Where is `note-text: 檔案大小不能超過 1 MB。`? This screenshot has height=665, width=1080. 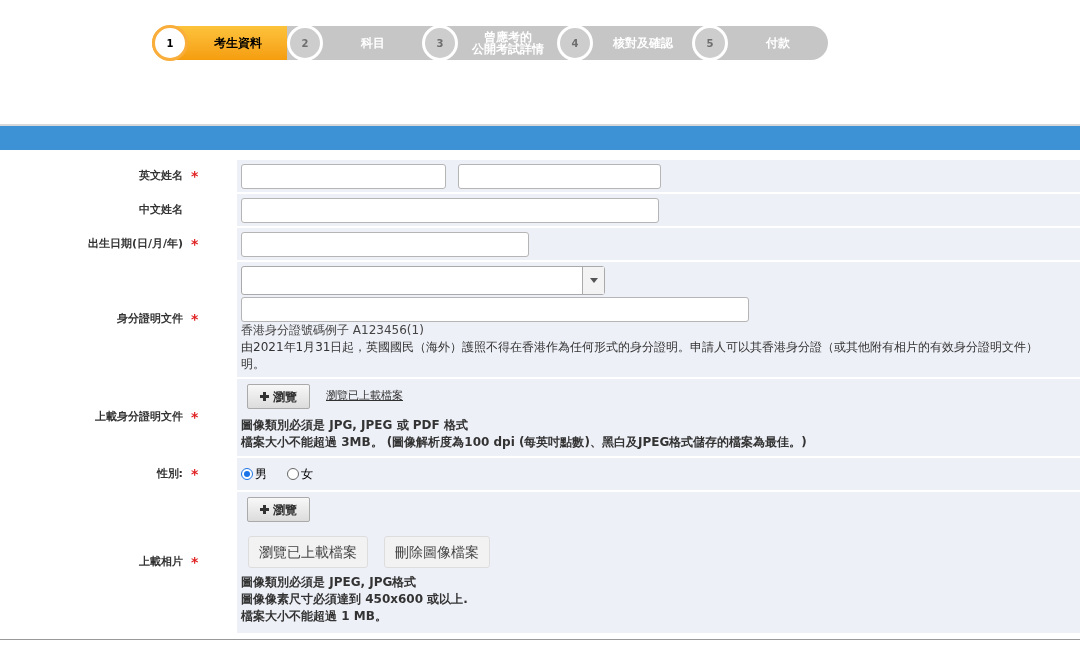 note-text: 檔案大小不能超過 1 MB。 is located at coordinates (314, 616).